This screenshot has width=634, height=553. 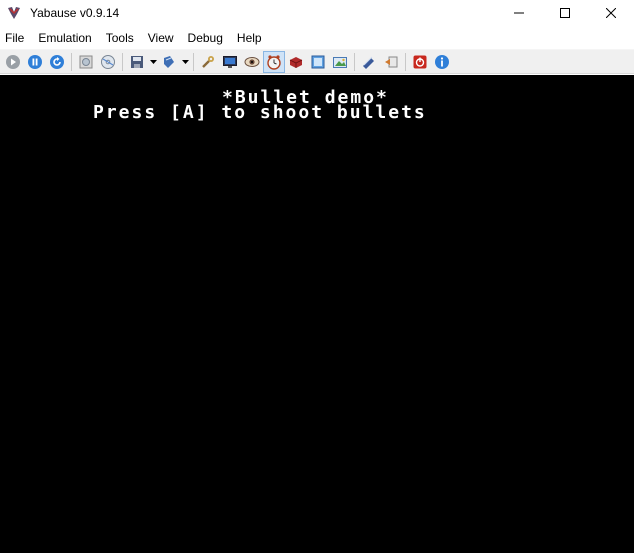 I want to click on menu-bar: File Emulation Tools View Debug Help, so click(x=317, y=38).